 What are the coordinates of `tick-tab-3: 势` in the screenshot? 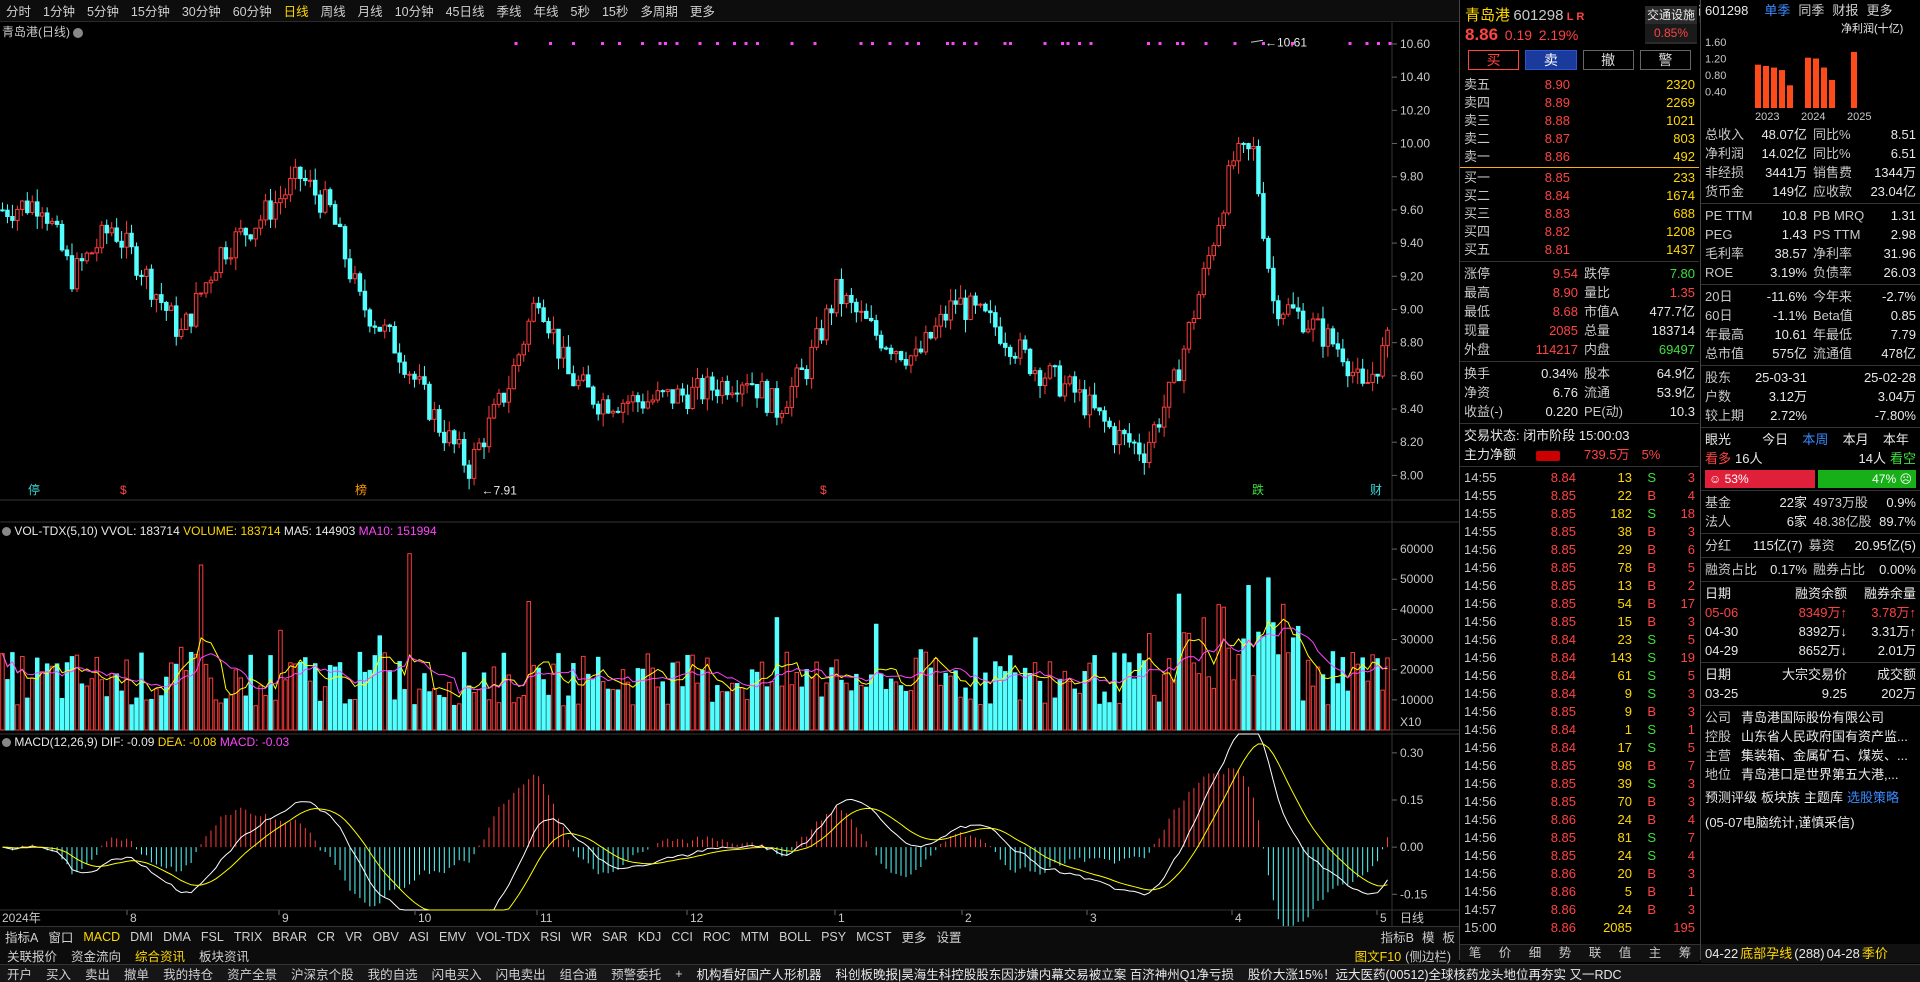 It's located at (1565, 953).